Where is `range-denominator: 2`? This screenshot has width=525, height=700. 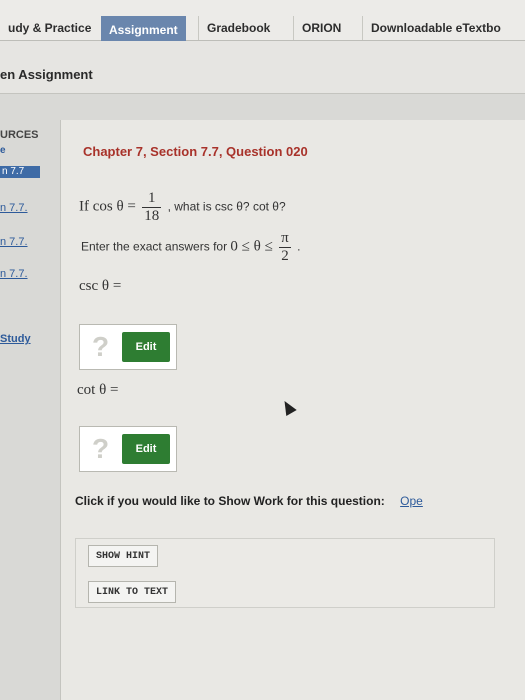 range-denominator: 2 is located at coordinates (285, 256).